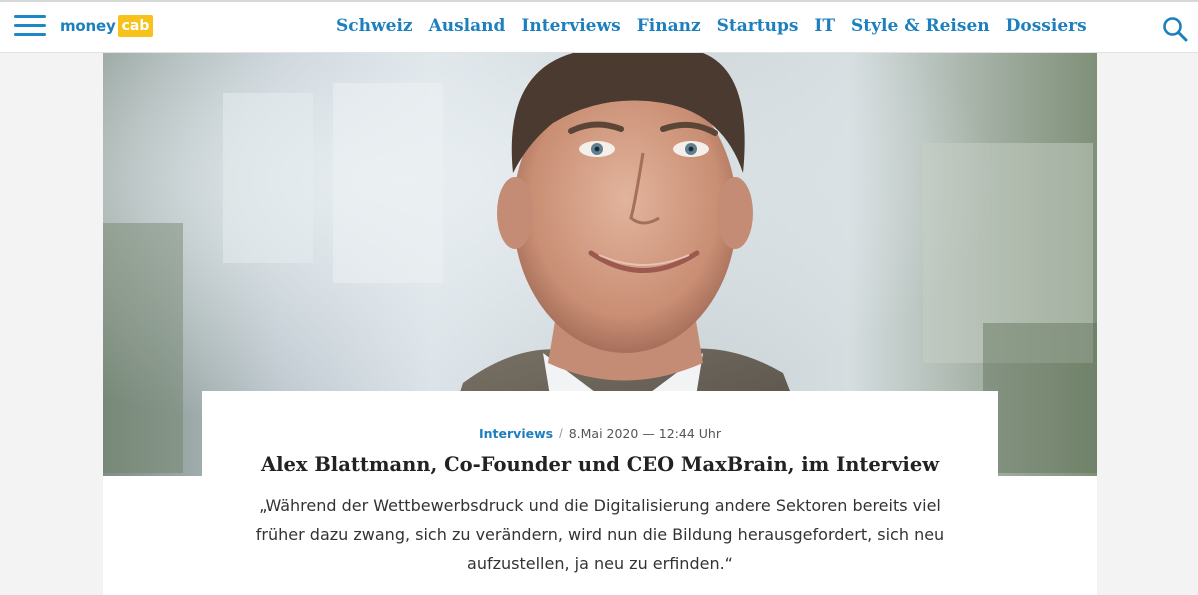 The image size is (1198, 595). Describe the element at coordinates (467, 26) in the screenshot. I see `nav-item-ausland: Ausland` at that location.